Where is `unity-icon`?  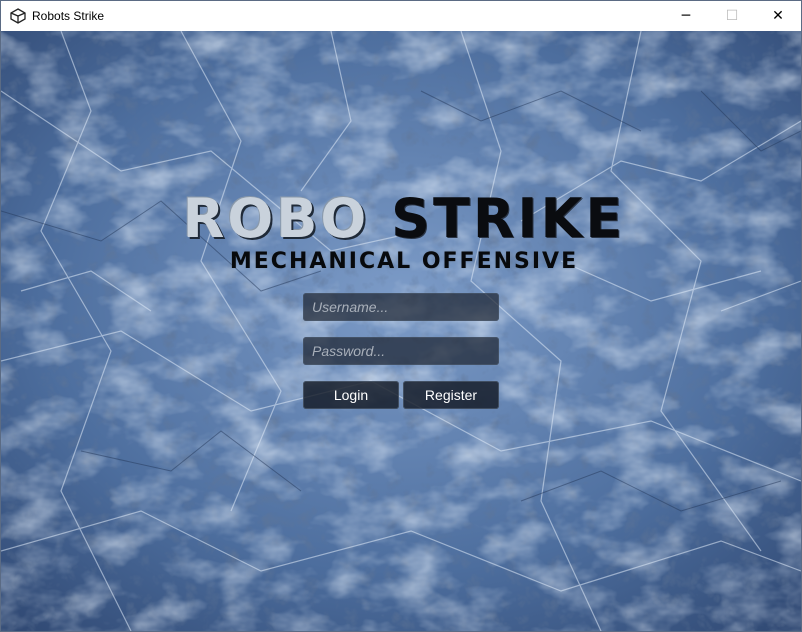 unity-icon is located at coordinates (18, 16).